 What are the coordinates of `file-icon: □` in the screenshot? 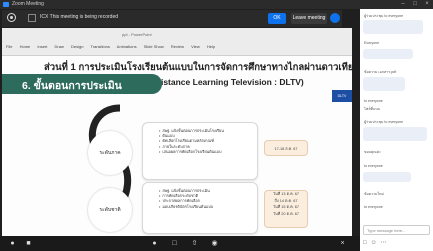 It's located at (367, 243).